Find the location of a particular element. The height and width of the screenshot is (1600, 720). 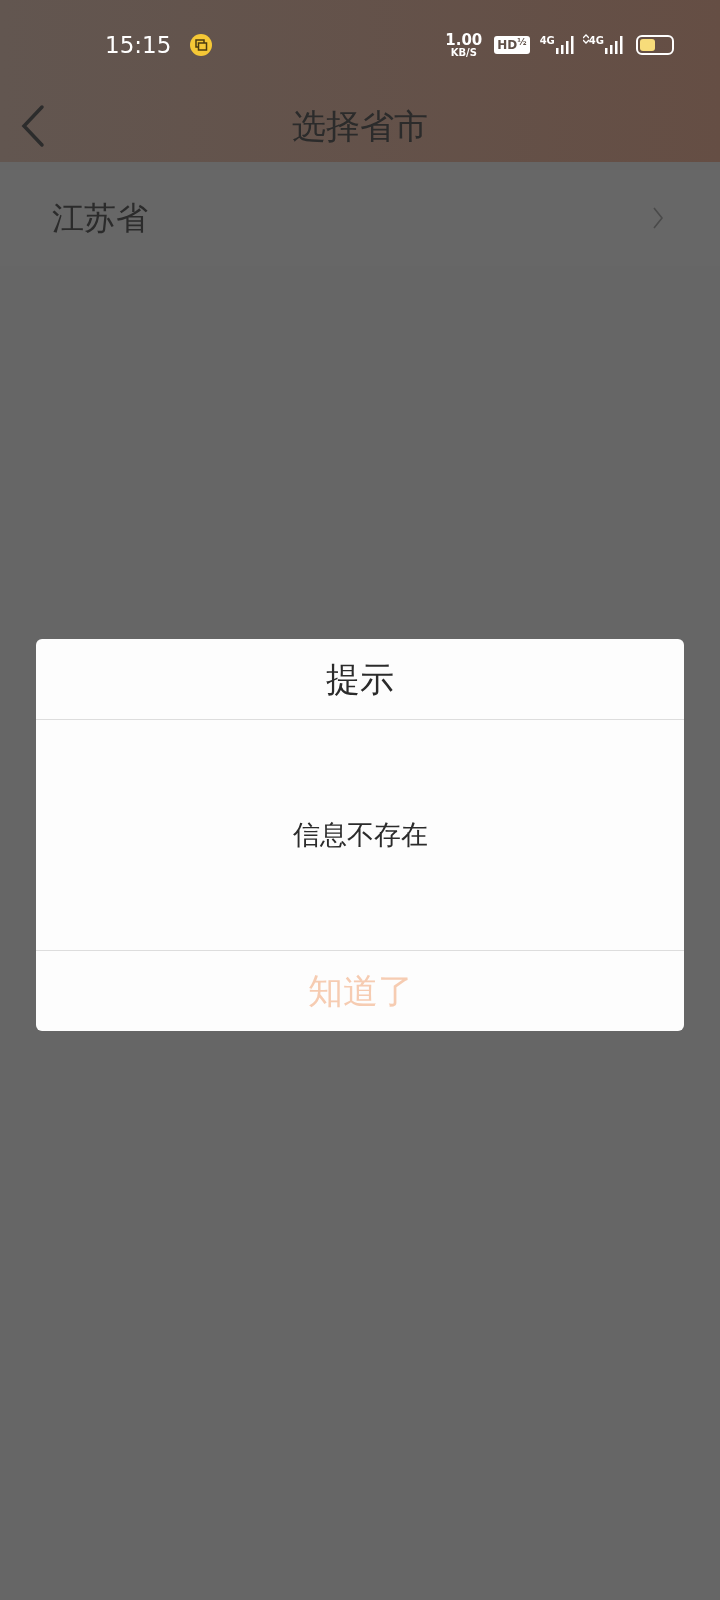

status-time: 15:15 is located at coordinates (138, 45).